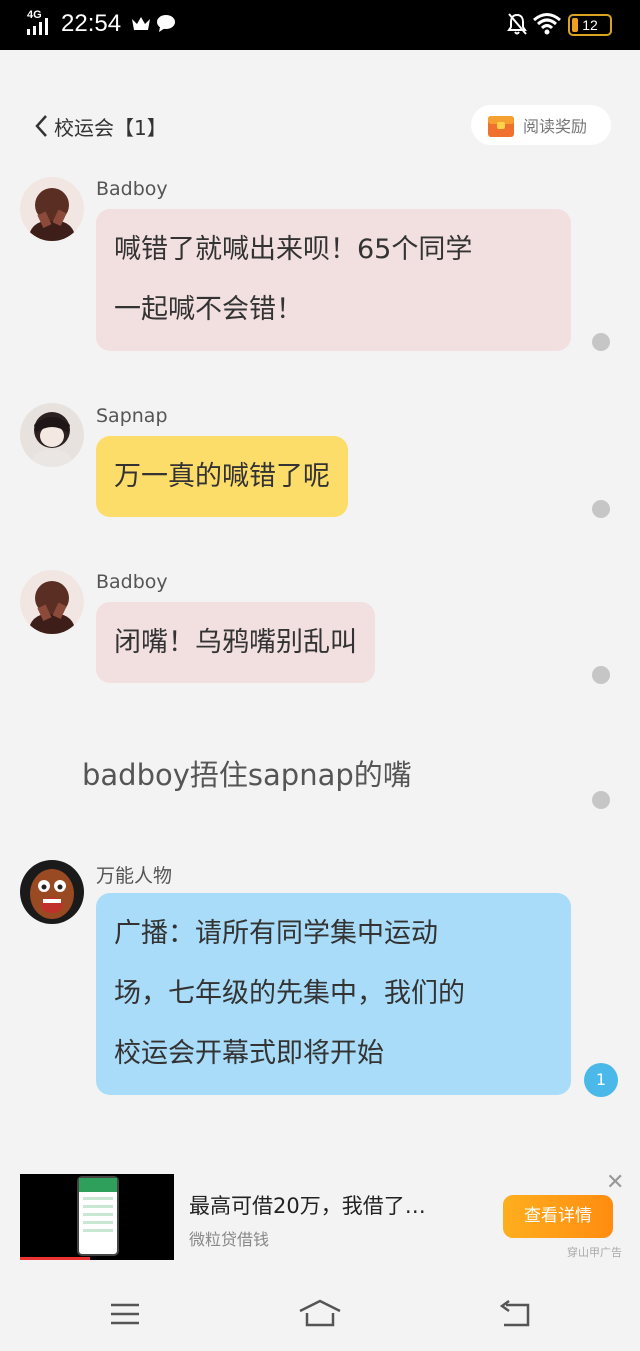  I want to click on message-line: 万一真的喊错了呢, so click(222, 476).